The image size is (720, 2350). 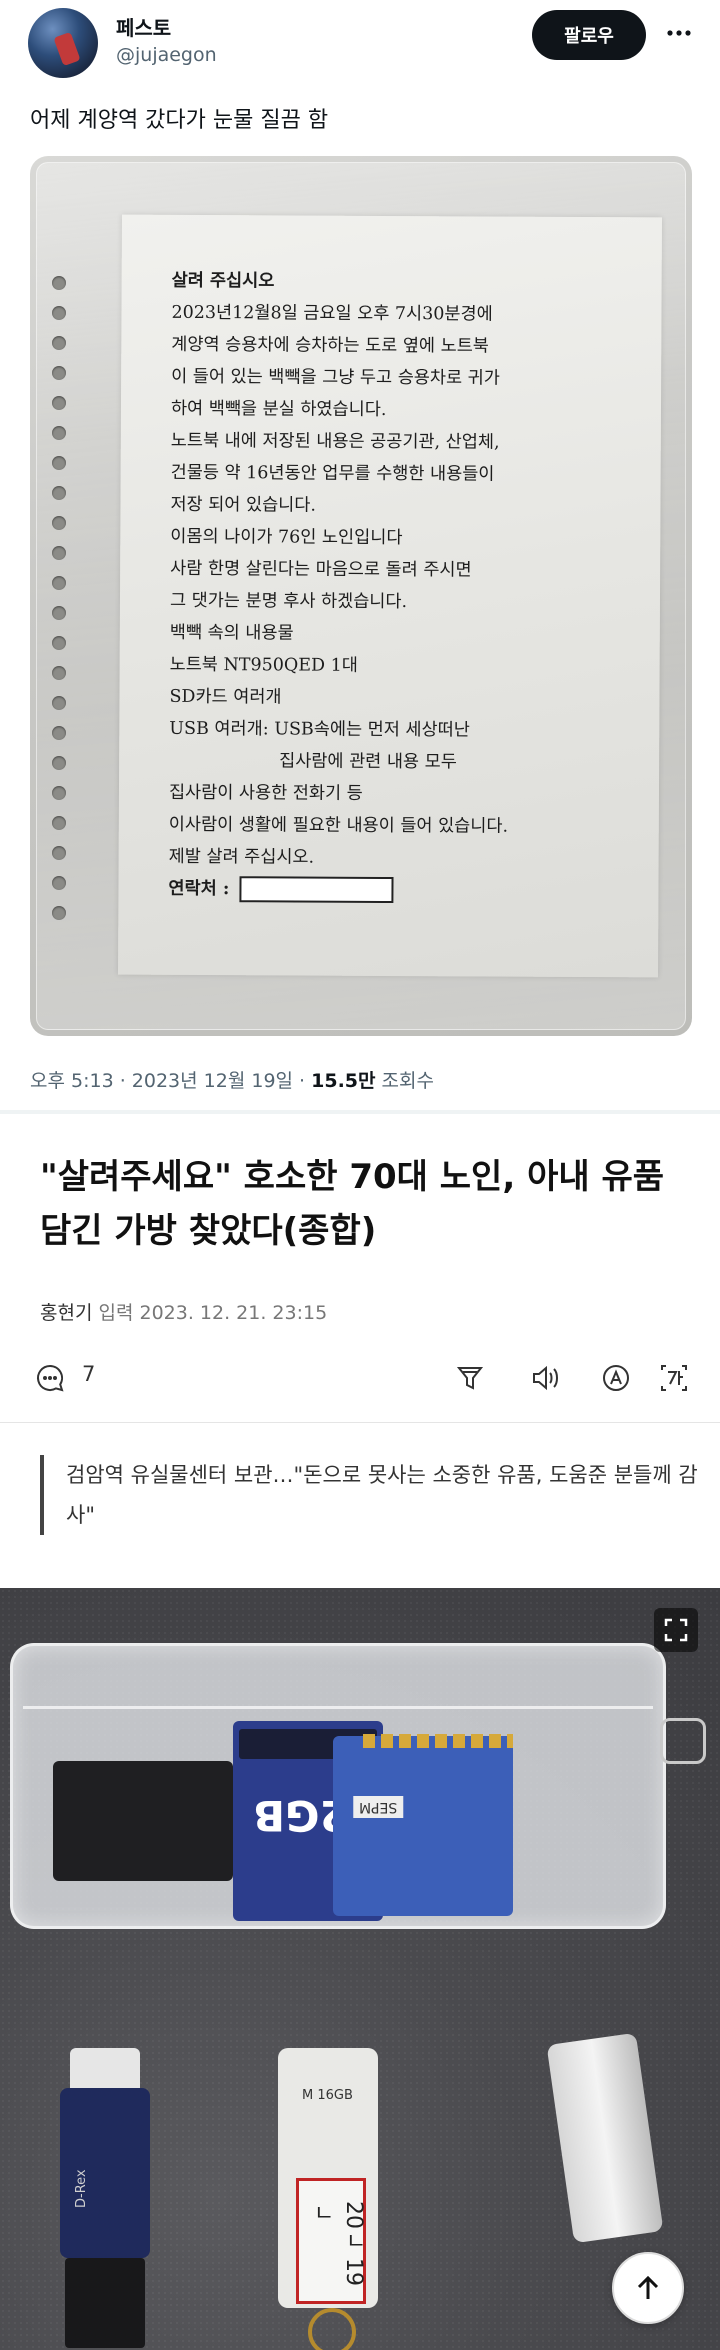 I want to click on note-line: 집사람에 관련 내용 모두, so click(x=368, y=762).